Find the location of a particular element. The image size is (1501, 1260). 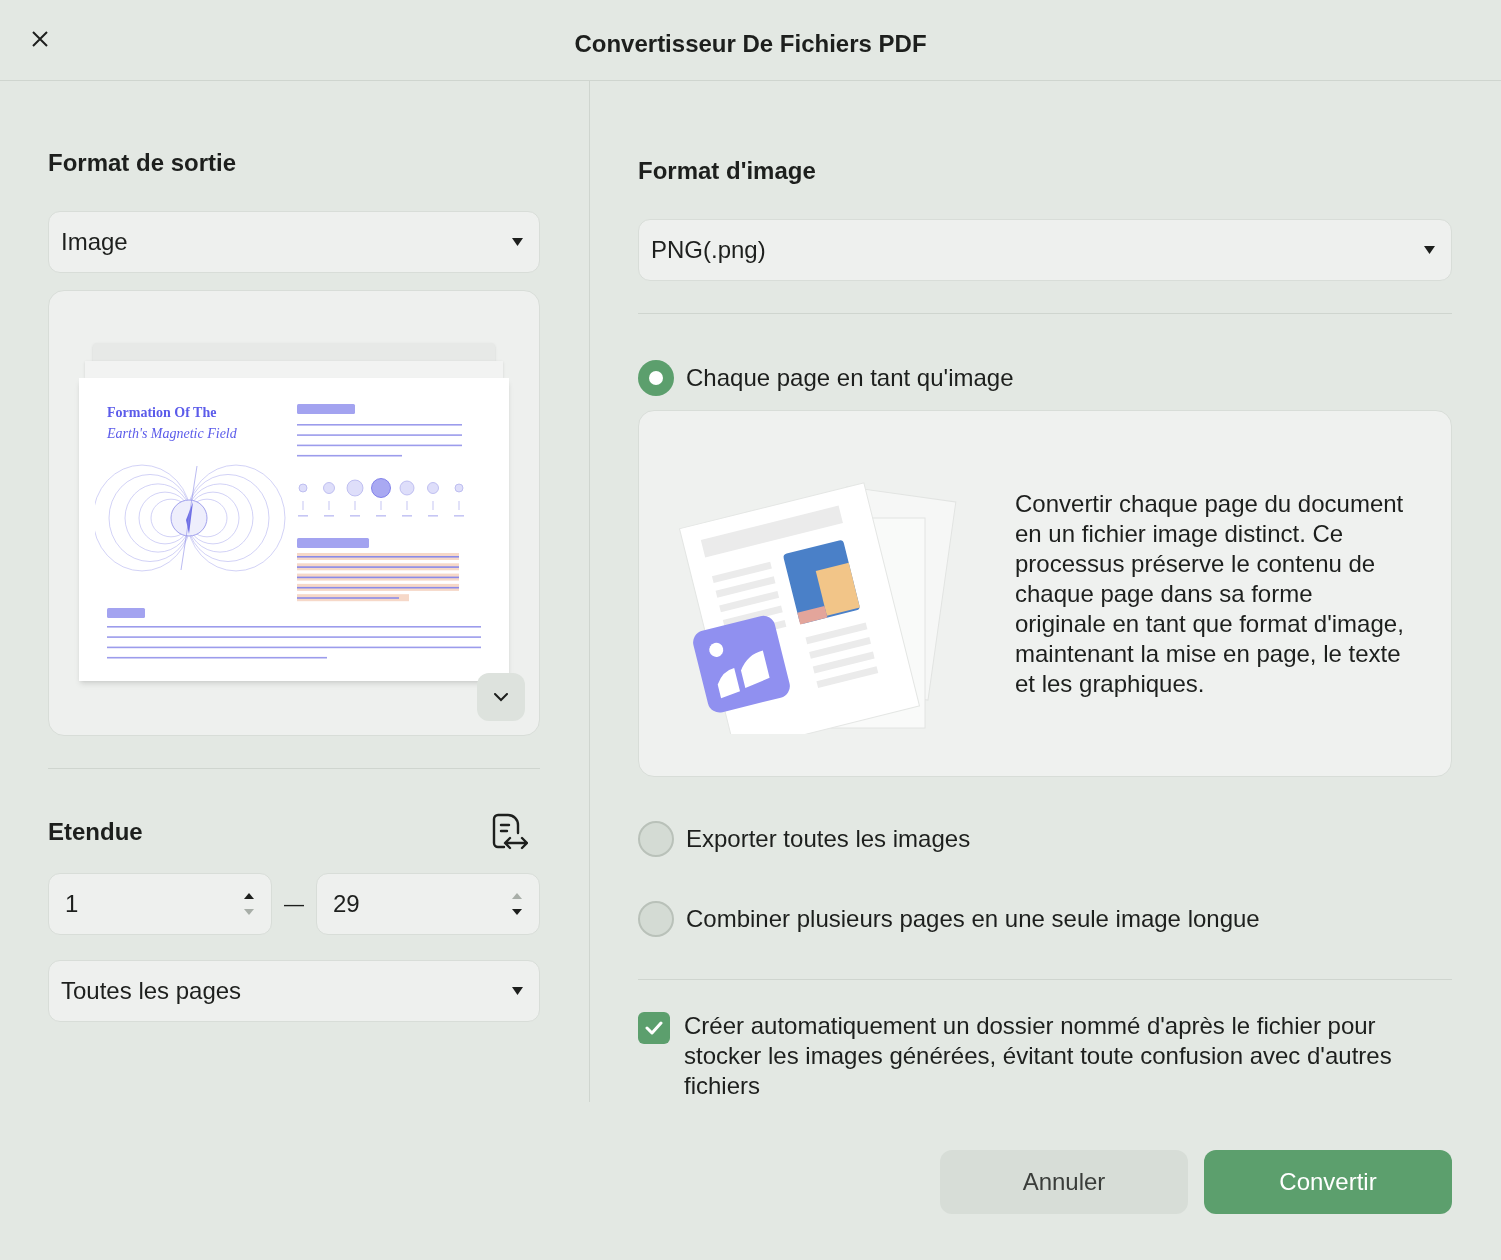

output-format-dropdown: Image is located at coordinates (294, 242).